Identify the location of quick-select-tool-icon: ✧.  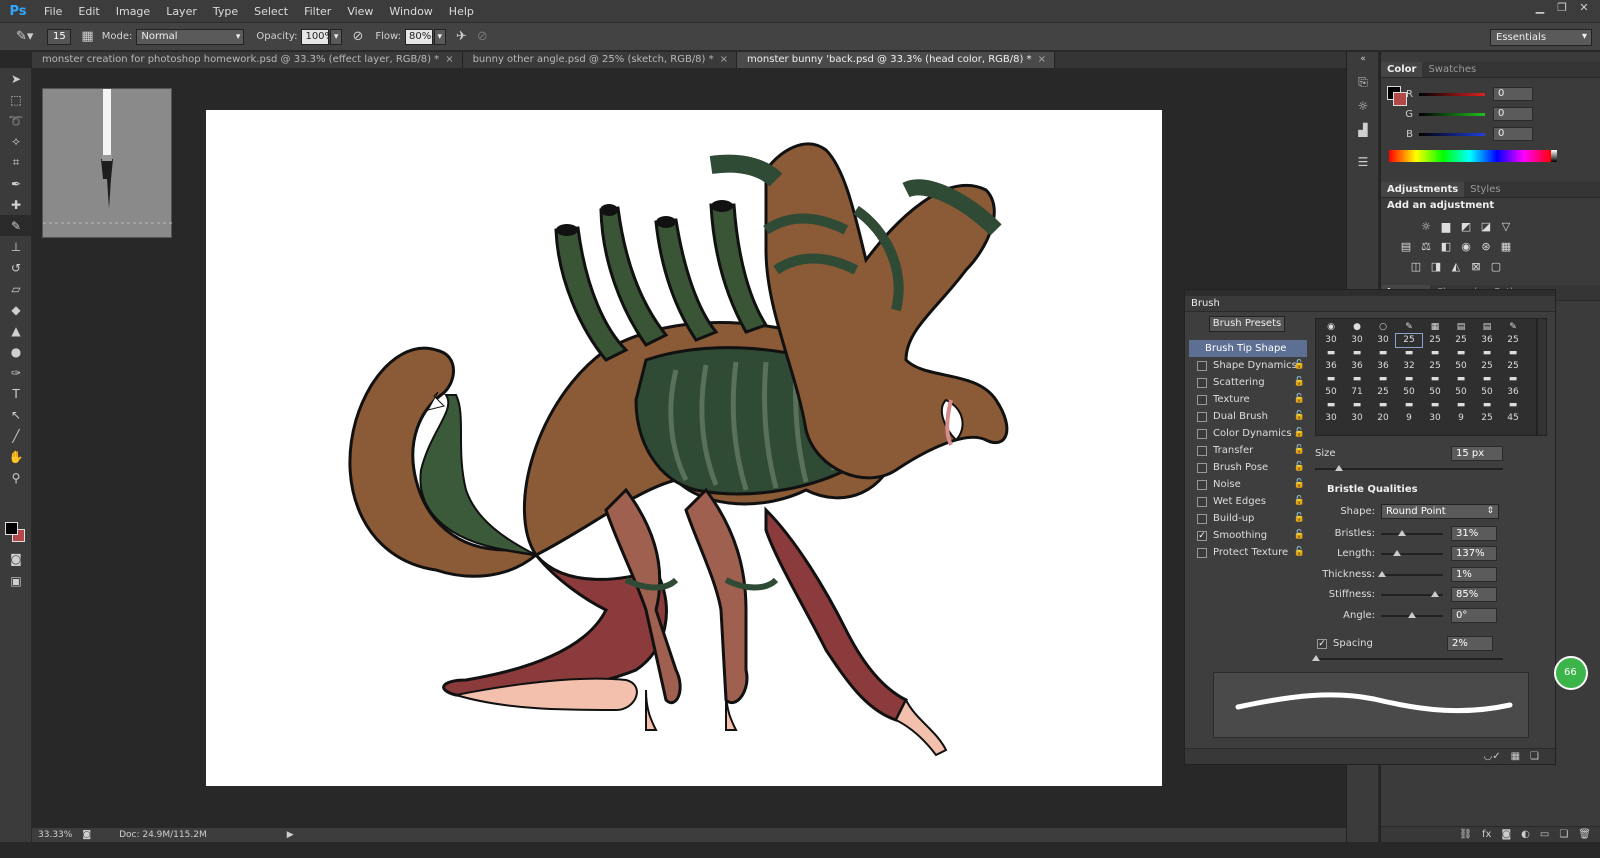
(16, 141).